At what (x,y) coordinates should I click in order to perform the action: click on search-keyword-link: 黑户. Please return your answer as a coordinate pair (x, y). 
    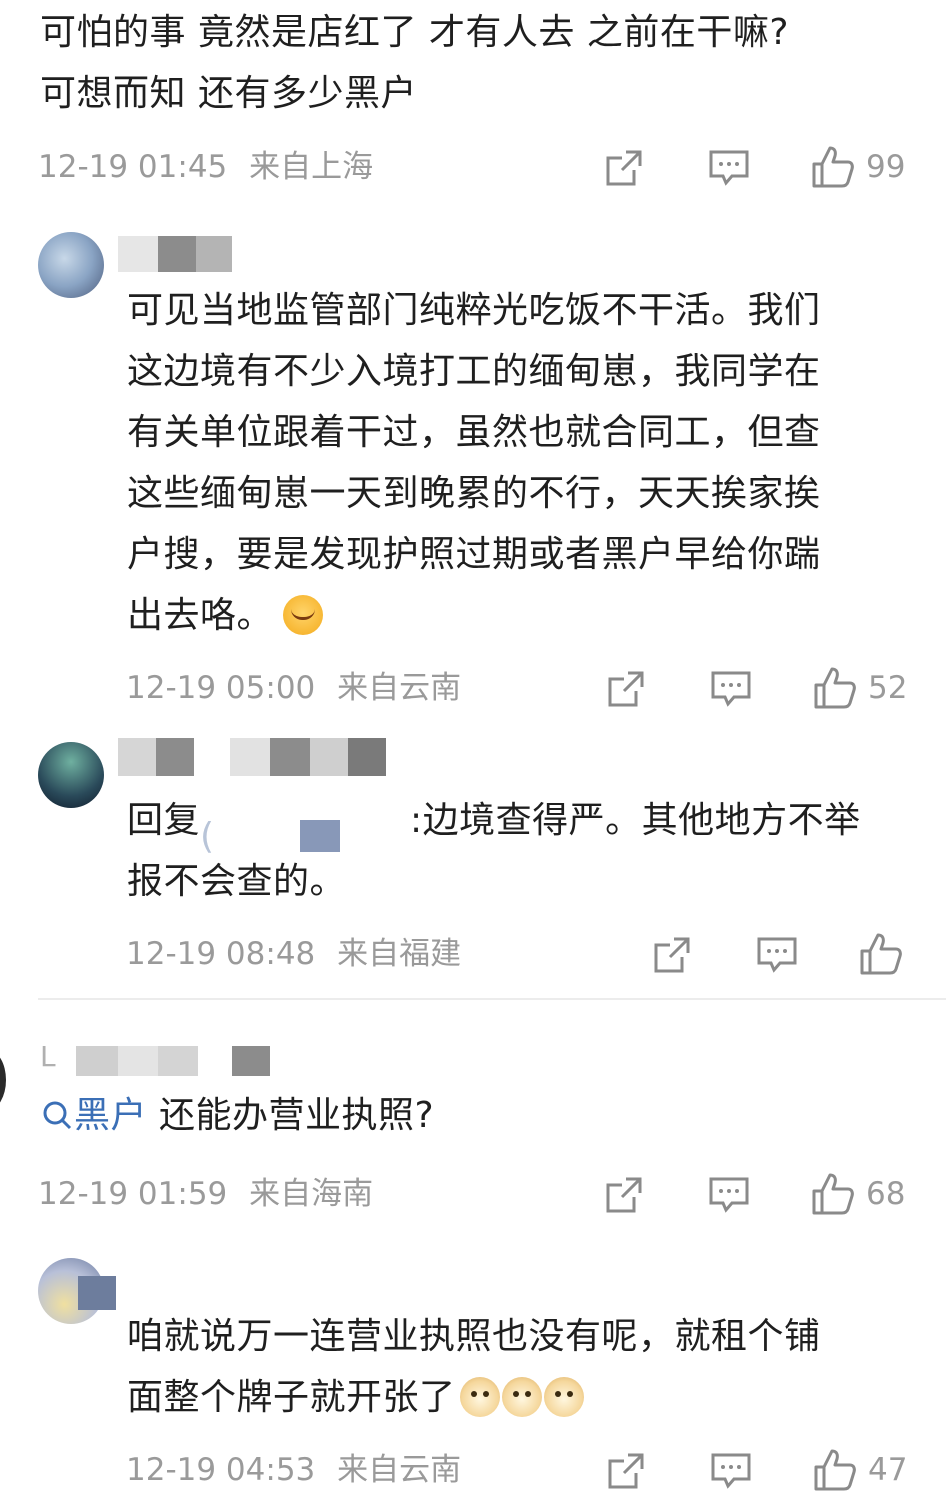
    Looking at the image, I should click on (93, 1115).